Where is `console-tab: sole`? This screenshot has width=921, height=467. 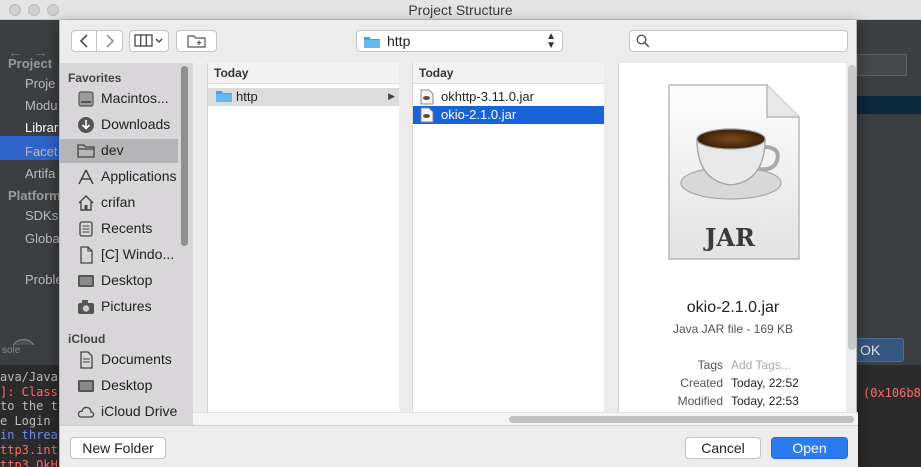 console-tab: sole is located at coordinates (30, 355).